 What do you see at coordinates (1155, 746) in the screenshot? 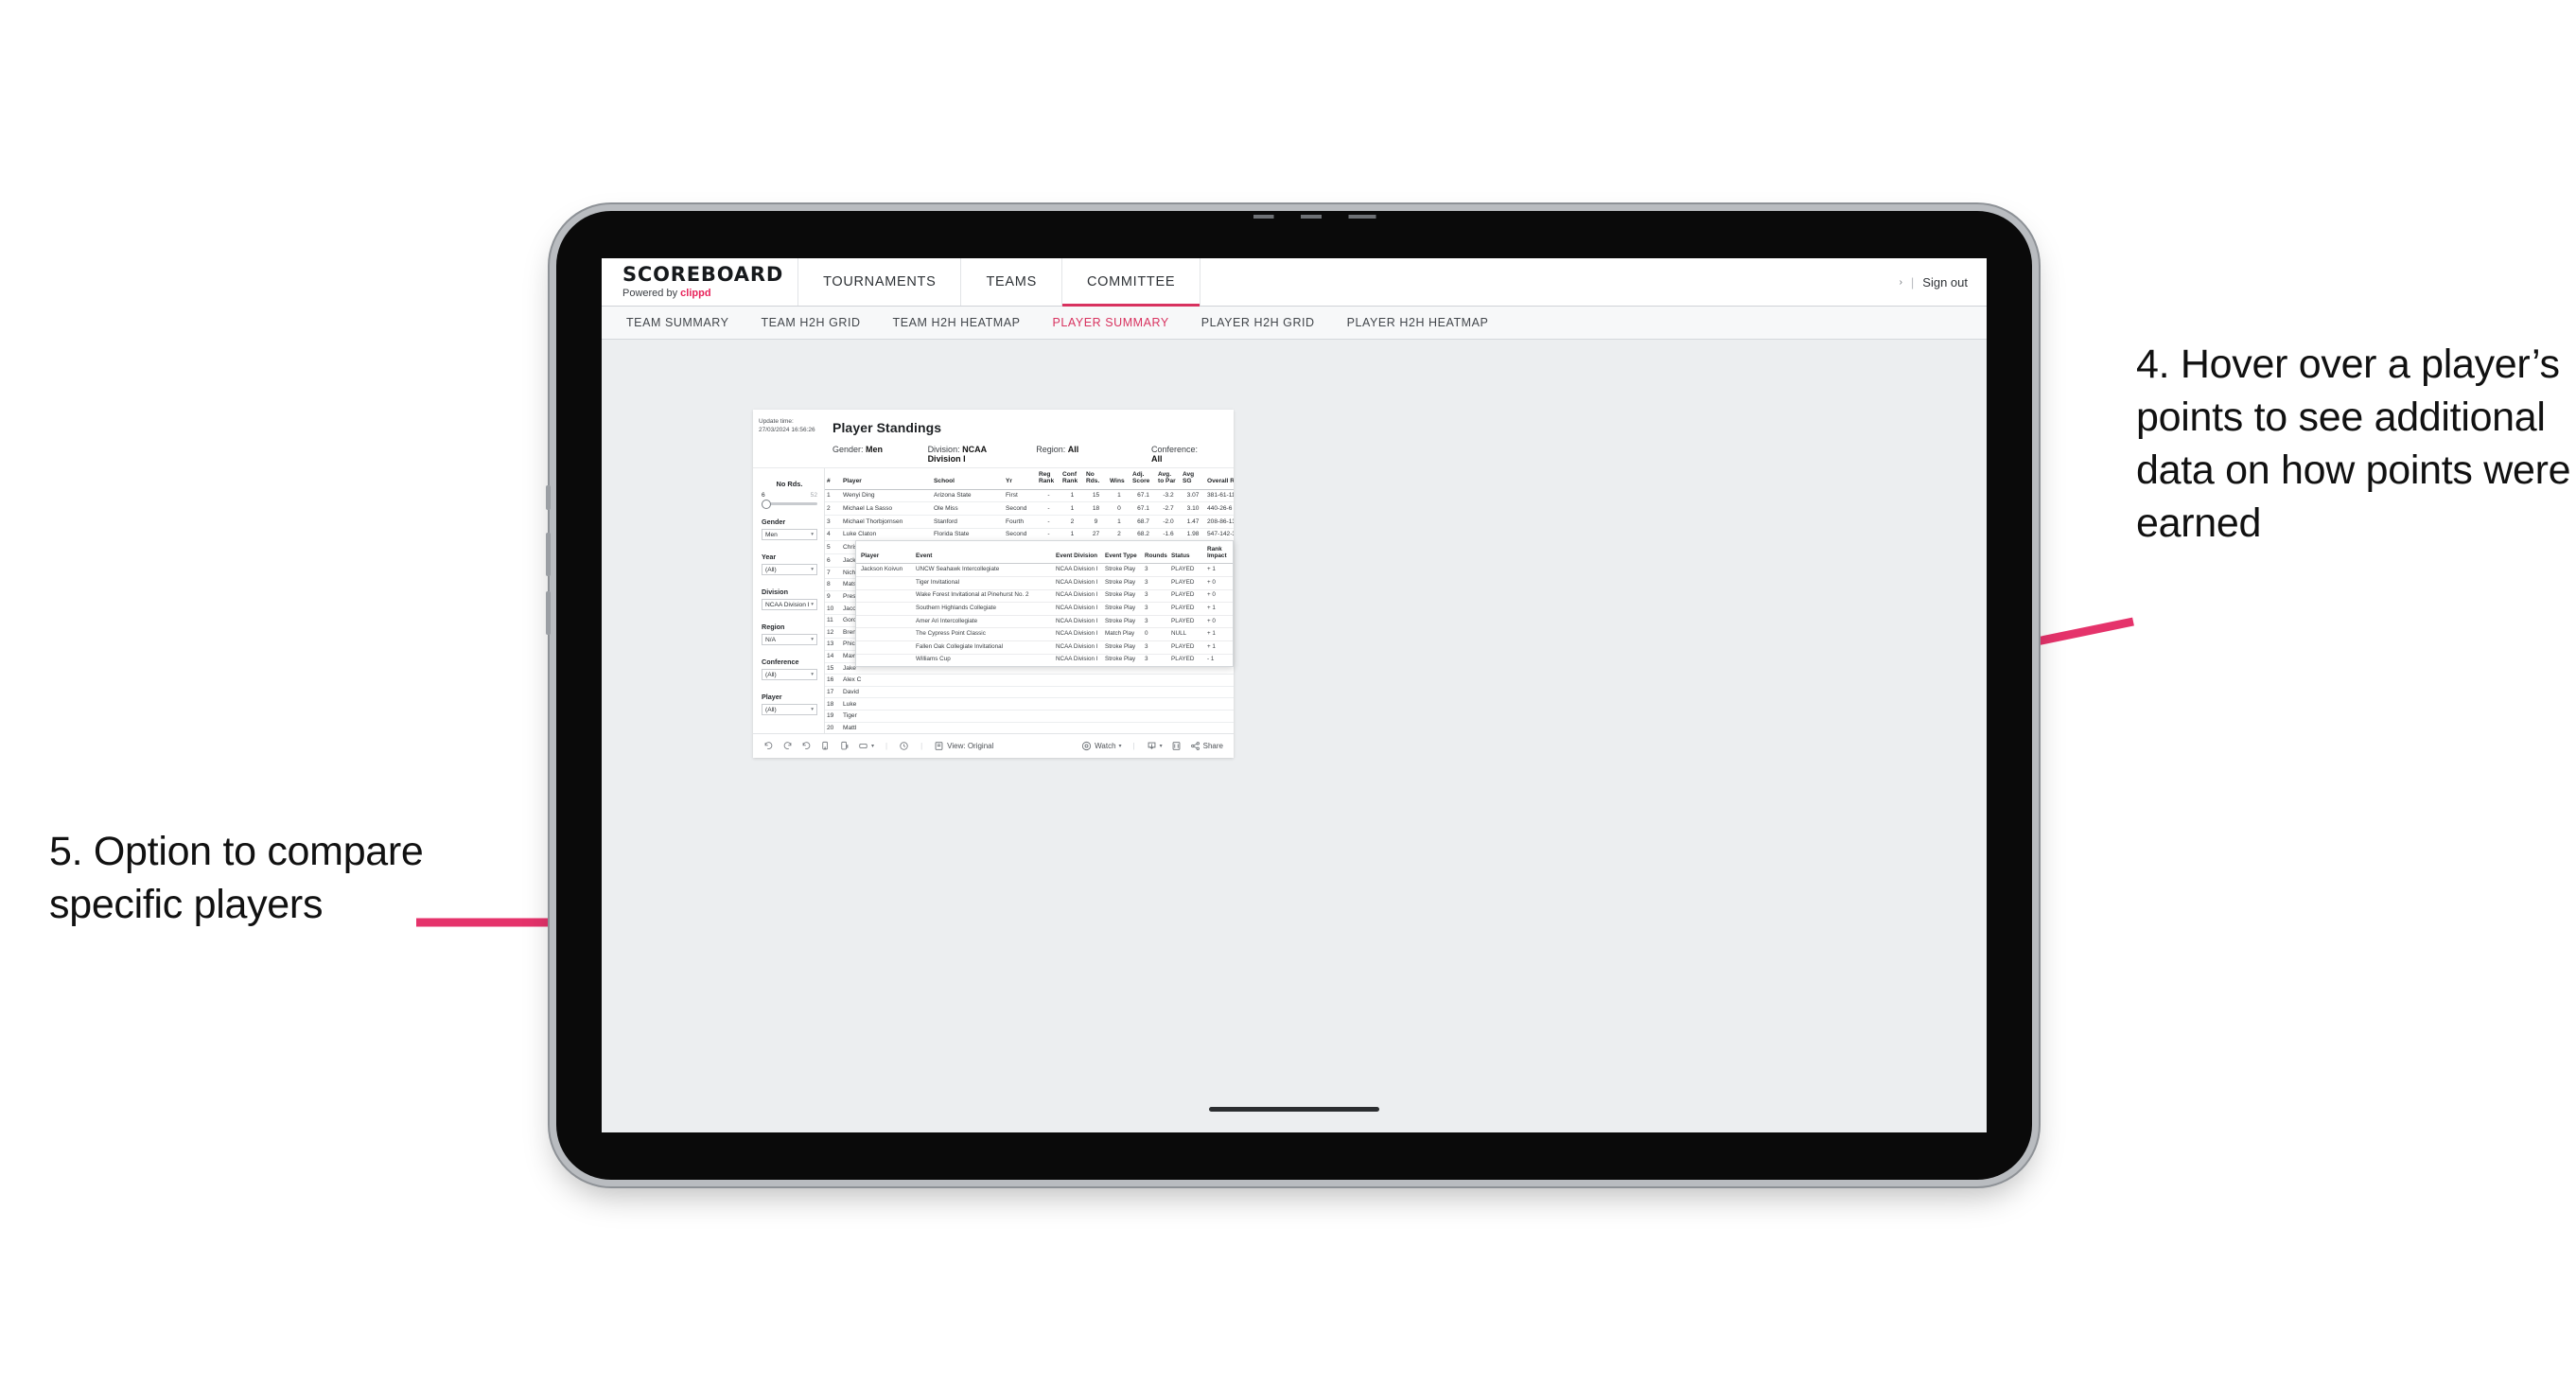
I see `download-button: ▾` at bounding box center [1155, 746].